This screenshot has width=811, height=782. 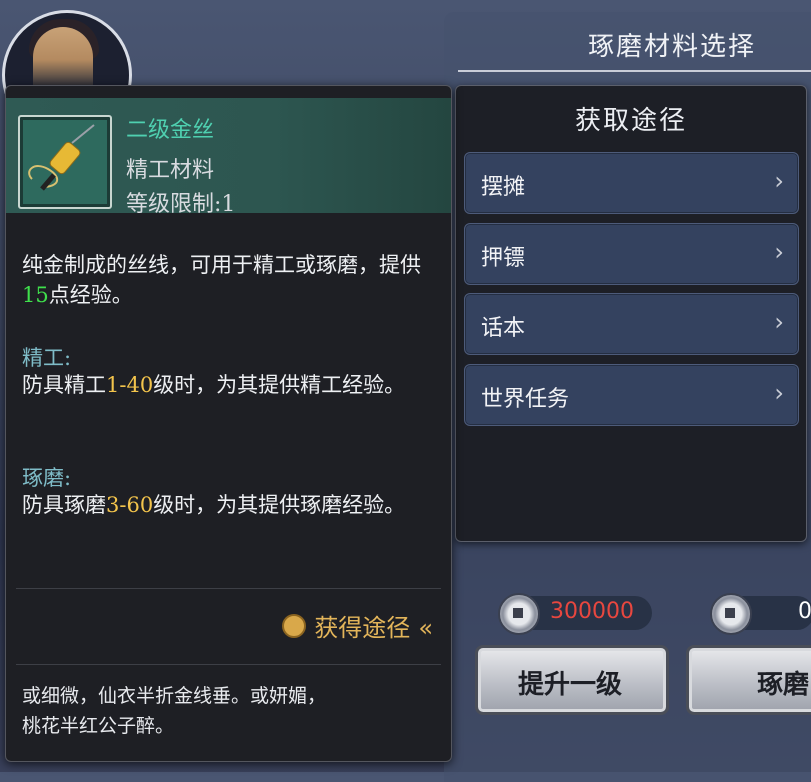 I want to click on source-item-stall: 摆摊 ›, so click(x=631, y=183).